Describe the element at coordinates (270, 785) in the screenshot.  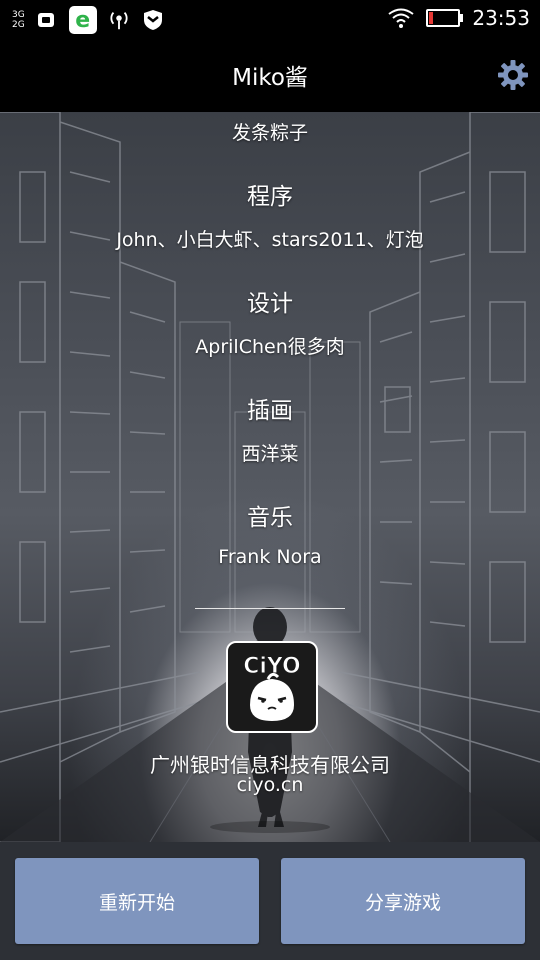
I see `company-site: ciyo.cn` at that location.